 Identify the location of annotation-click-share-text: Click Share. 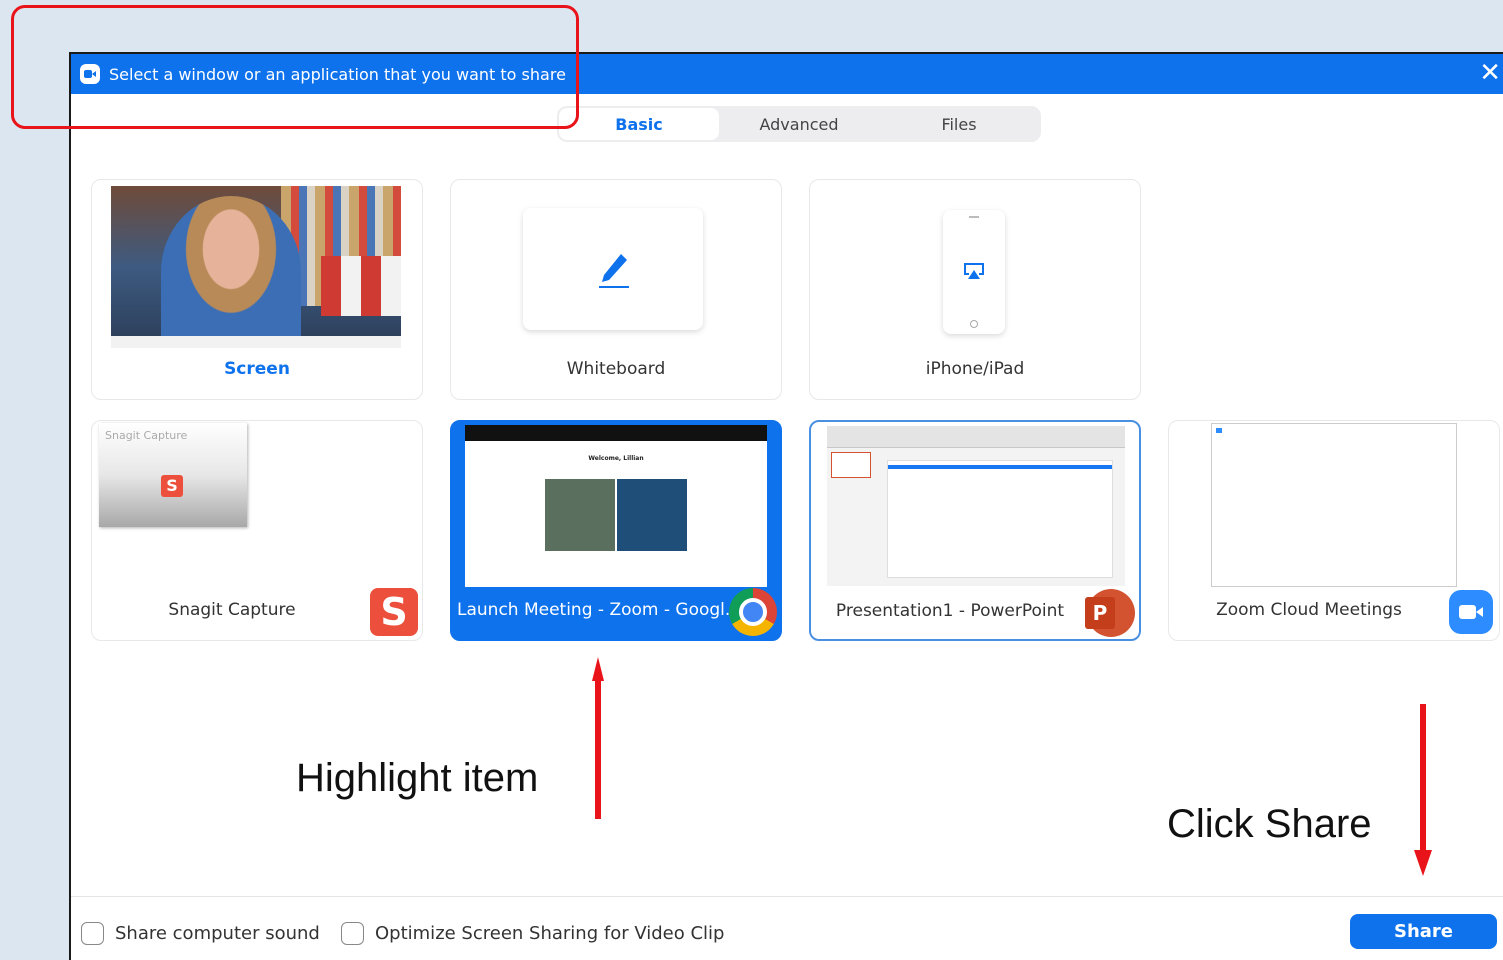
(1269, 824).